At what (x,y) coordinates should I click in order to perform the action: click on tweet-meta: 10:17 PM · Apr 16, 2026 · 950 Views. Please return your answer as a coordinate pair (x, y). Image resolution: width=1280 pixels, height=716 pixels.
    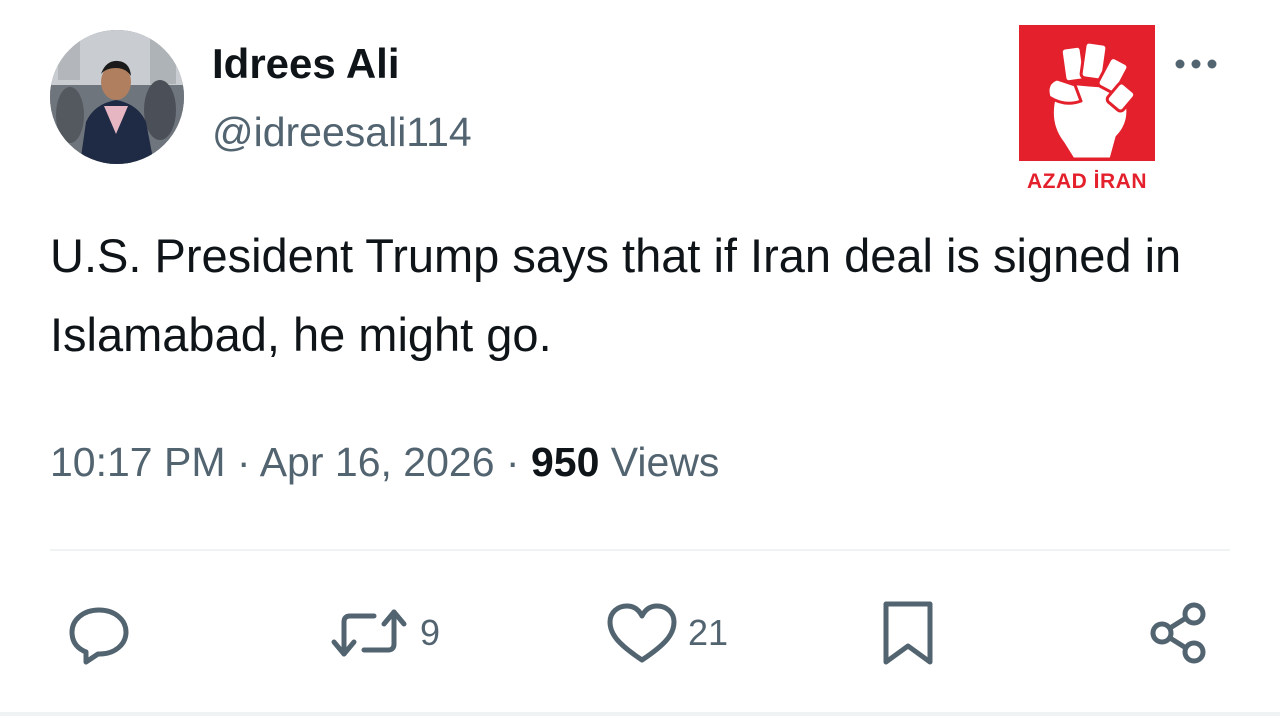
    Looking at the image, I should click on (384, 462).